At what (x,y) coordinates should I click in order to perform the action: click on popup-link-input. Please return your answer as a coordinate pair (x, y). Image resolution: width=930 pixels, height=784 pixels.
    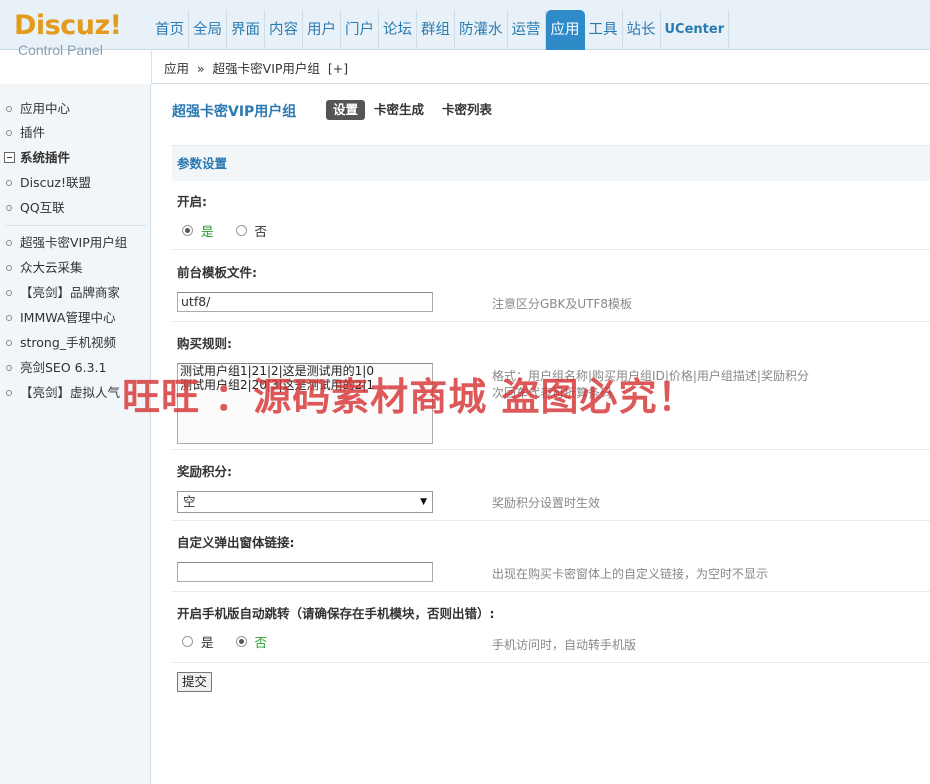
    Looking at the image, I should click on (305, 572).